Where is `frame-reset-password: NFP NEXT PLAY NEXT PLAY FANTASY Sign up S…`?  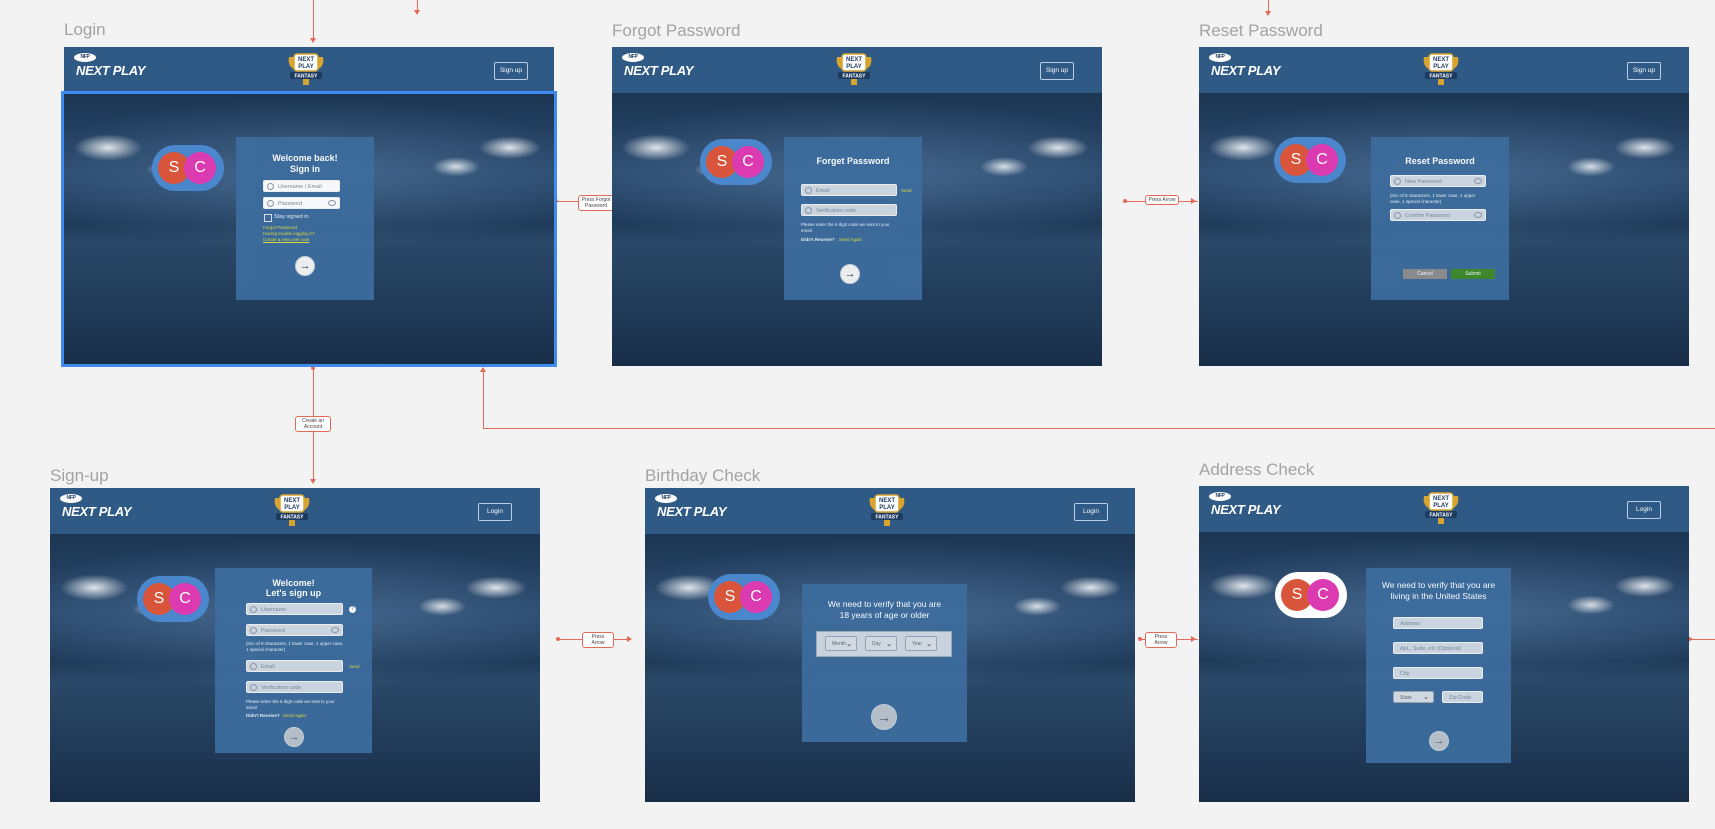
frame-reset-password: NFP NEXT PLAY NEXT PLAY FANTASY Sign up S… is located at coordinates (1444, 206).